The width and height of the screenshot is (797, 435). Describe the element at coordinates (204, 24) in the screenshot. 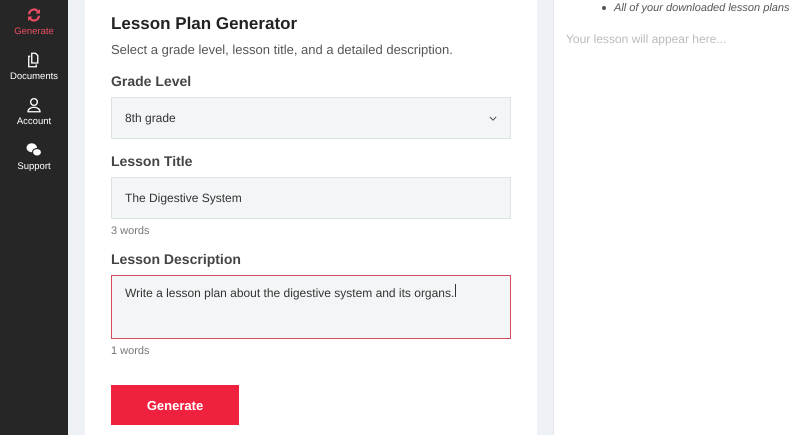

I see `form-title: Lesson Plan Generator` at that location.